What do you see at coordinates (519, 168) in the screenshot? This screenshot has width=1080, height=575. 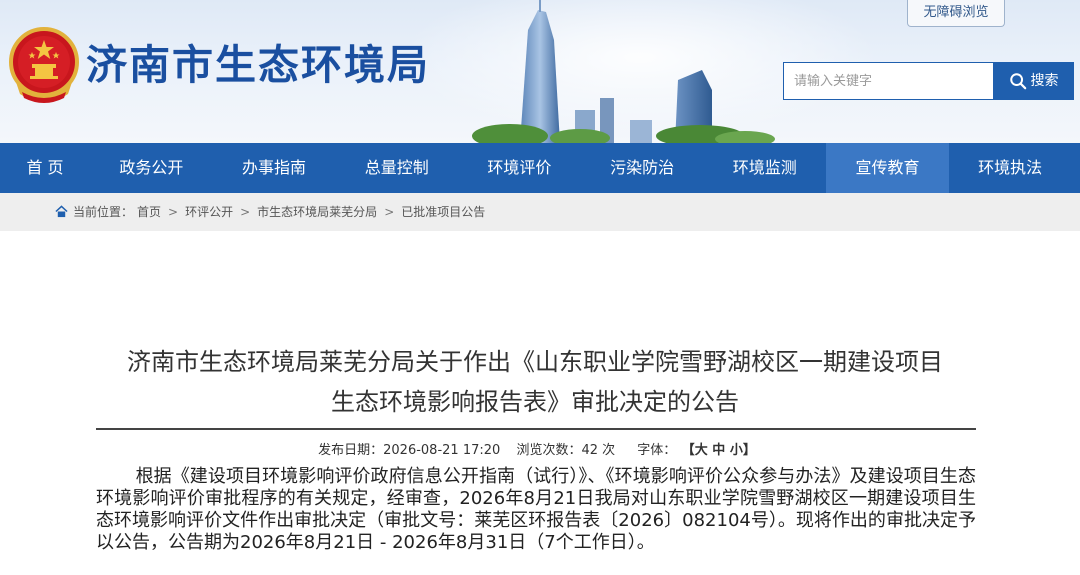 I see `nav-item-environmental-assessment: 环境评价` at bounding box center [519, 168].